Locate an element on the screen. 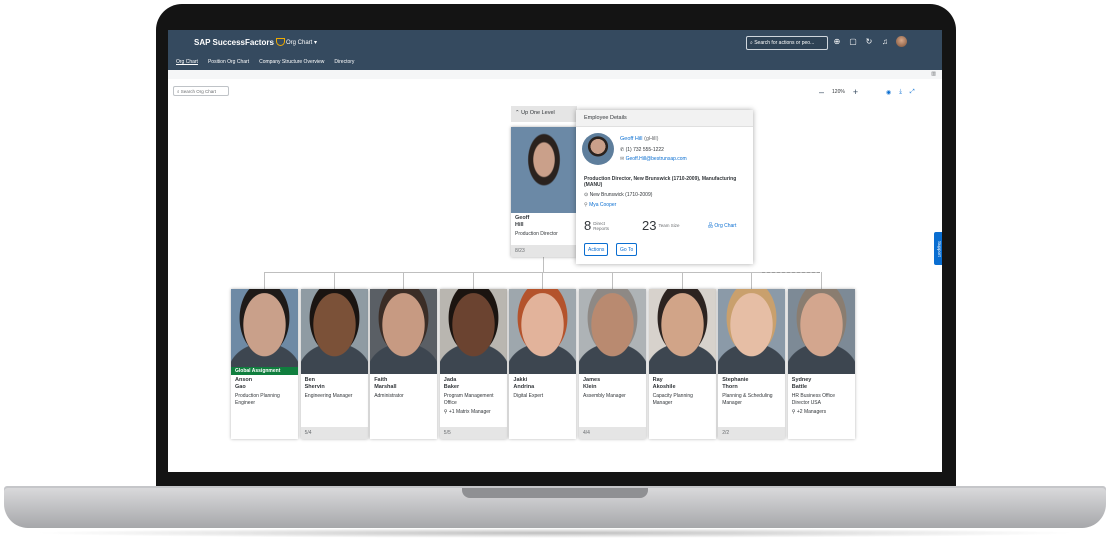 The height and width of the screenshot is (543, 1110). employee-card: Ray Akoshile Capacity Planning Manager is located at coordinates (682, 364).